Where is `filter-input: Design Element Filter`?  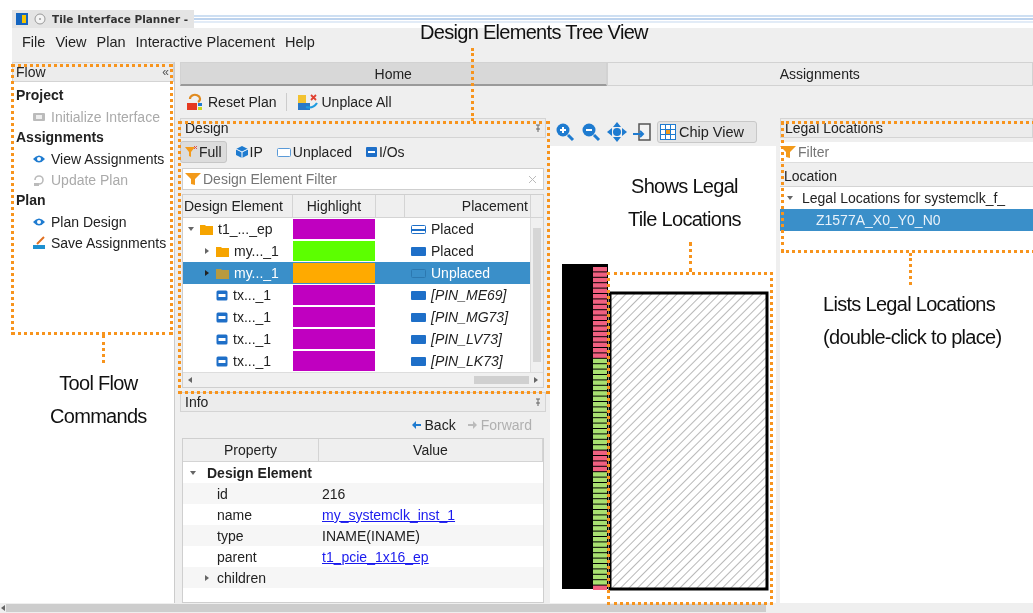
filter-input: Design Element Filter is located at coordinates (364, 179).